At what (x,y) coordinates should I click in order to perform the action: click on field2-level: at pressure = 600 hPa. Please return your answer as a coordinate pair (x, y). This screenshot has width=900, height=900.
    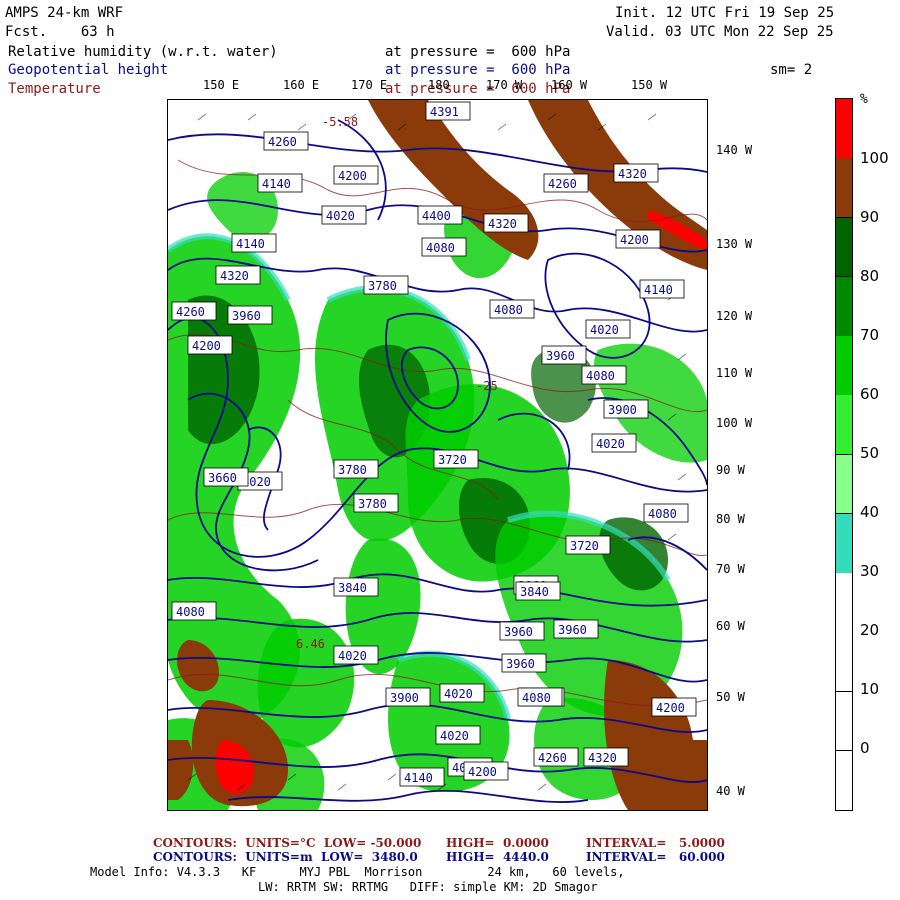
    Looking at the image, I should click on (478, 70).